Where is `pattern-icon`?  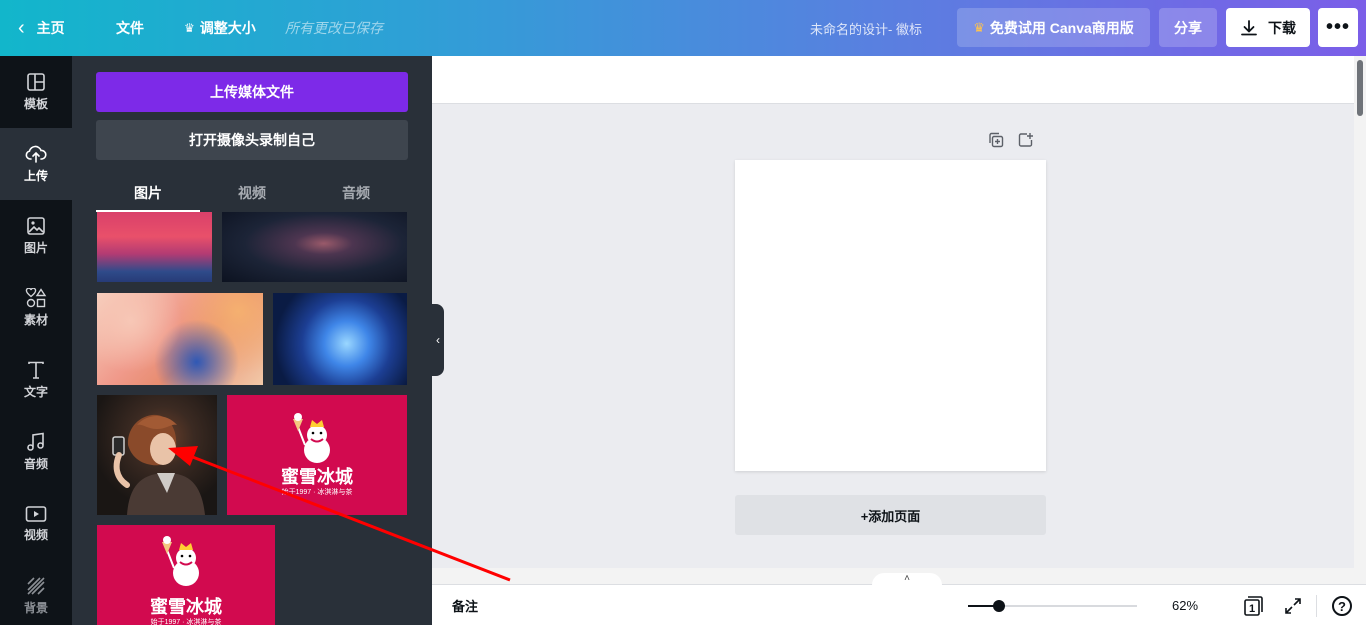 pattern-icon is located at coordinates (36, 586).